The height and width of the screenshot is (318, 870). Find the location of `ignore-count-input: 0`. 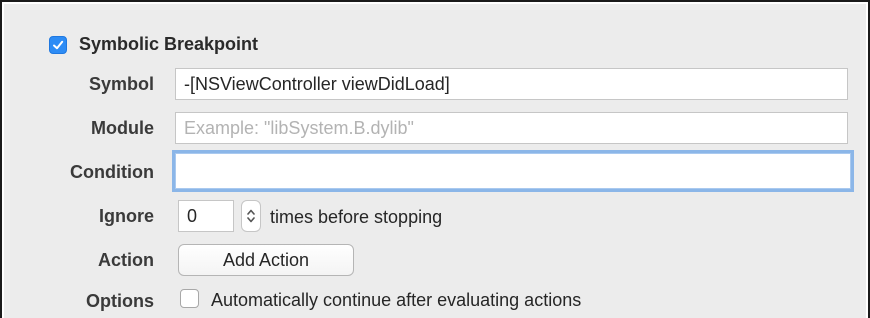

ignore-count-input: 0 is located at coordinates (206, 216).